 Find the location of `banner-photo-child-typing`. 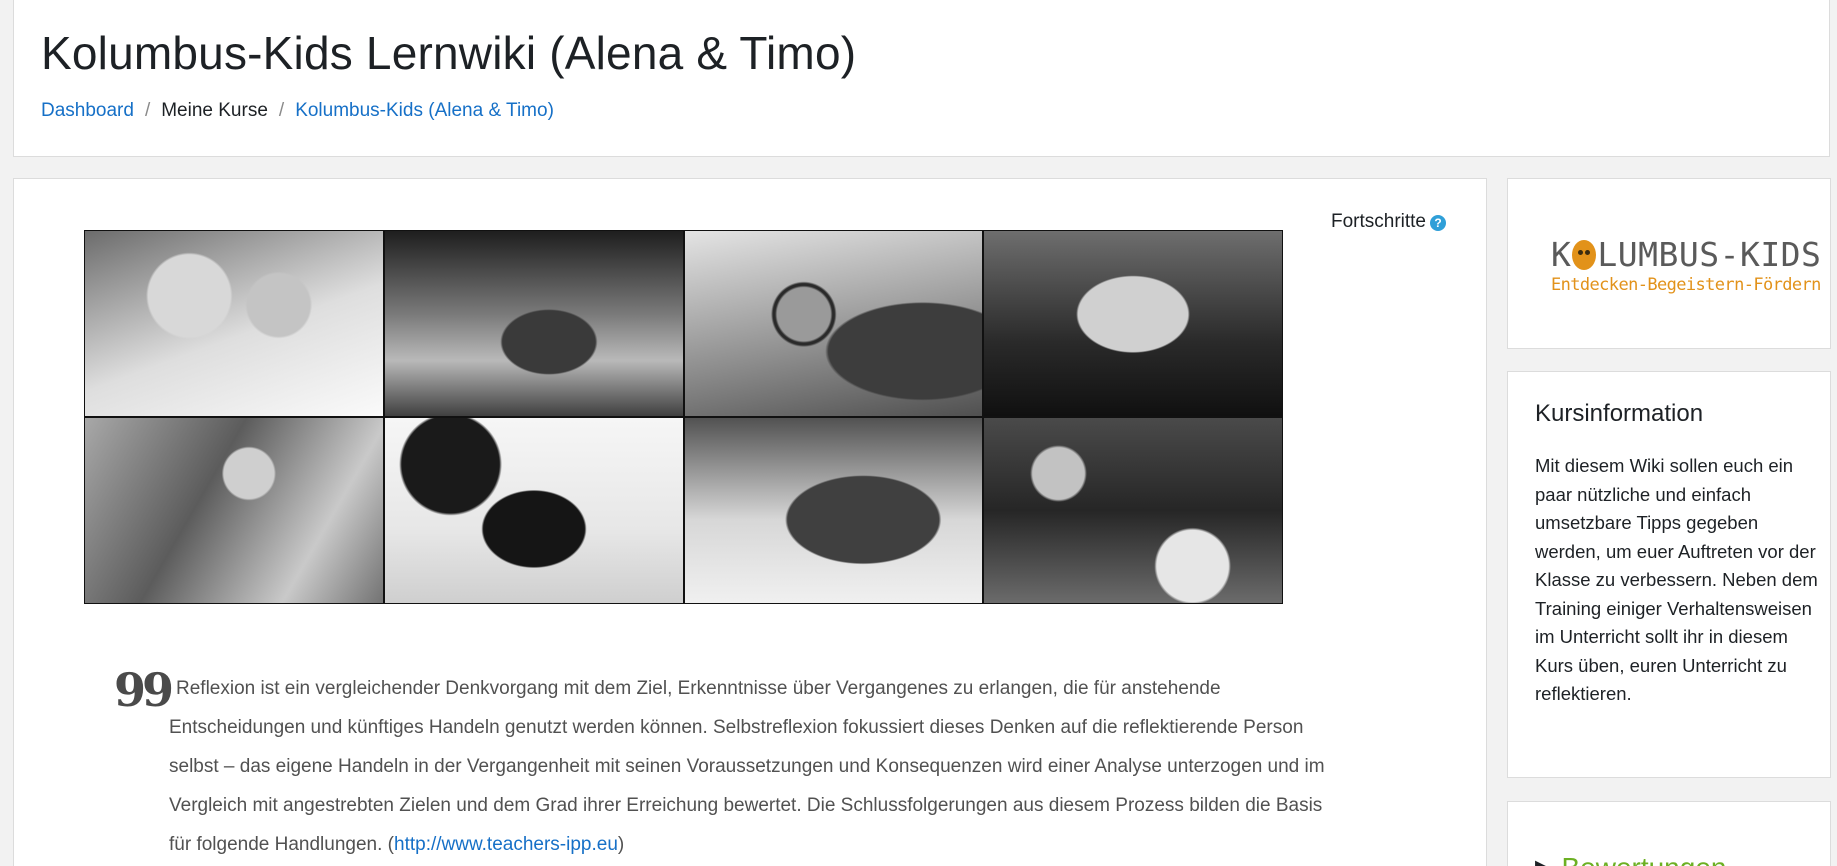

banner-photo-child-typing is located at coordinates (833, 510).